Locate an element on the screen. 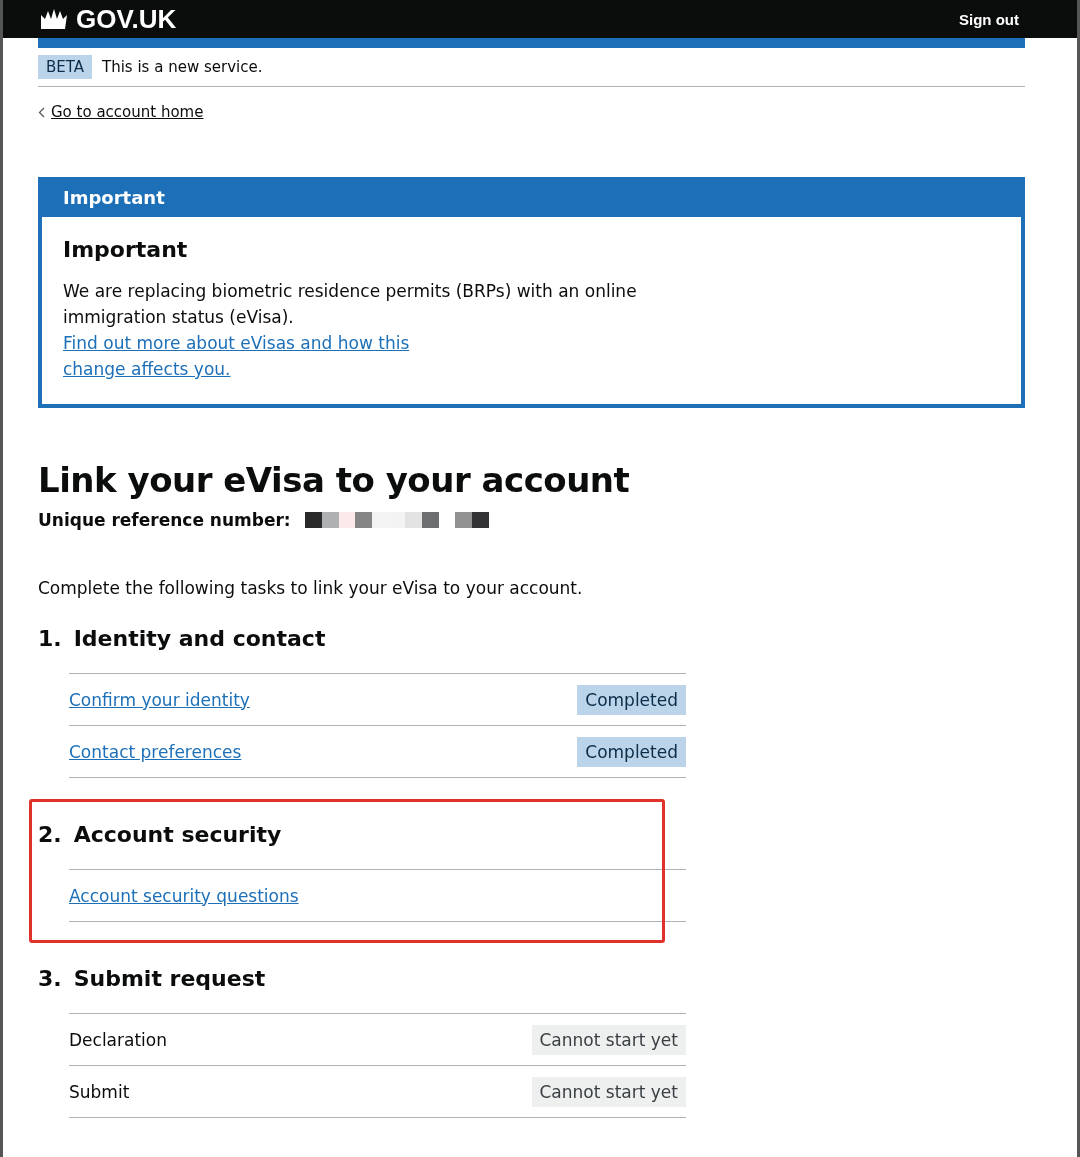  phase-tag: BETA is located at coordinates (65, 67).